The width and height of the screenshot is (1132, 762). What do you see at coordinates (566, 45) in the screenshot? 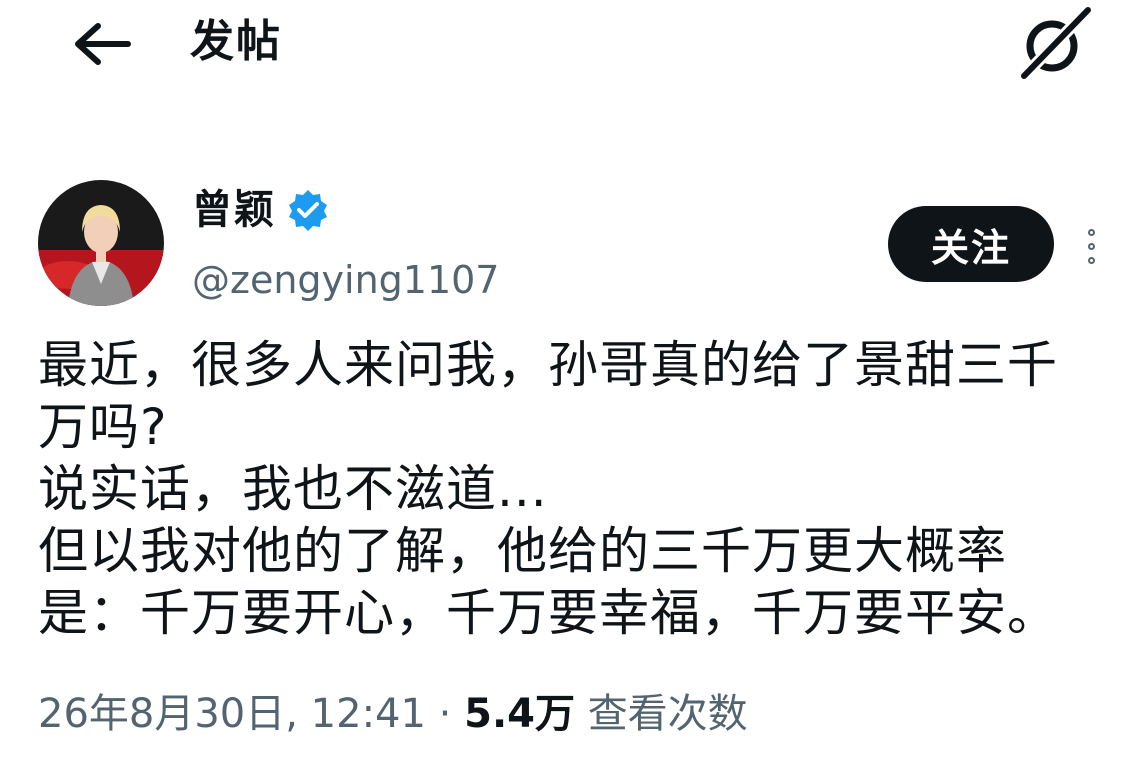
I see `top-bar: 发帖` at bounding box center [566, 45].